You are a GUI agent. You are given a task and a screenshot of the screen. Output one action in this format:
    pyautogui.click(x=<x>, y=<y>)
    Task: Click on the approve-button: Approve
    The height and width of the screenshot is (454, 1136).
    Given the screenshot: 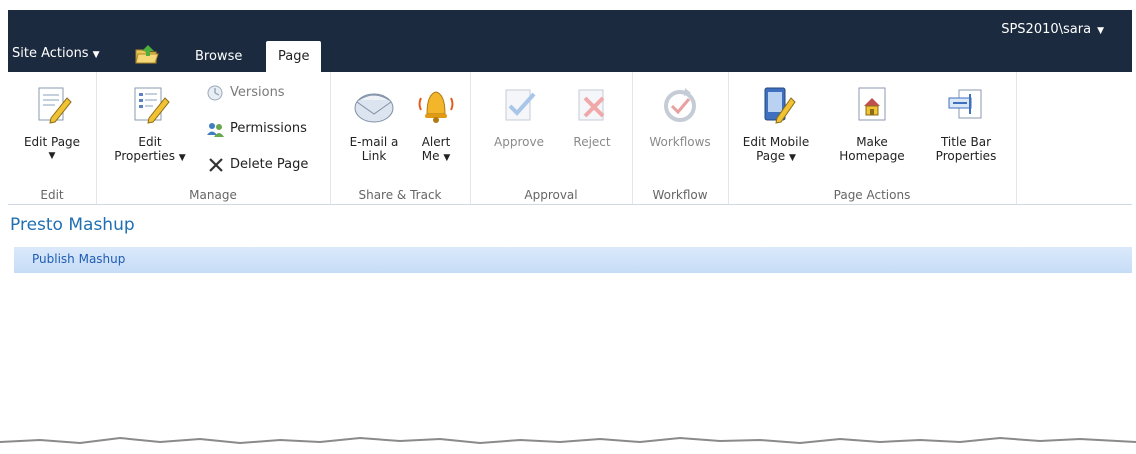 What is the action you would take?
    pyautogui.click(x=519, y=116)
    